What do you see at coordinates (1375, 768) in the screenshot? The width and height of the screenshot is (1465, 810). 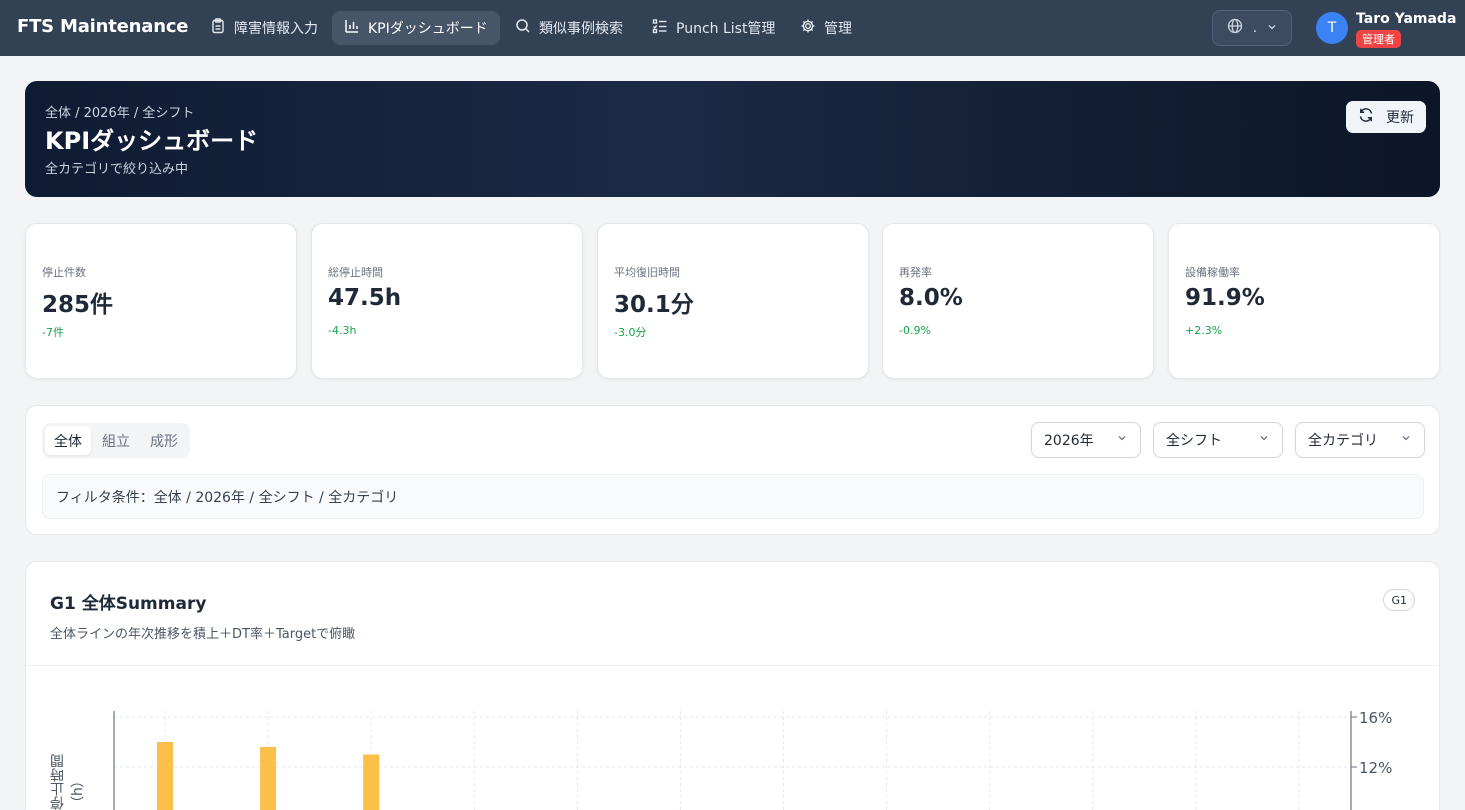 I see `y2-tick-label: 12%` at bounding box center [1375, 768].